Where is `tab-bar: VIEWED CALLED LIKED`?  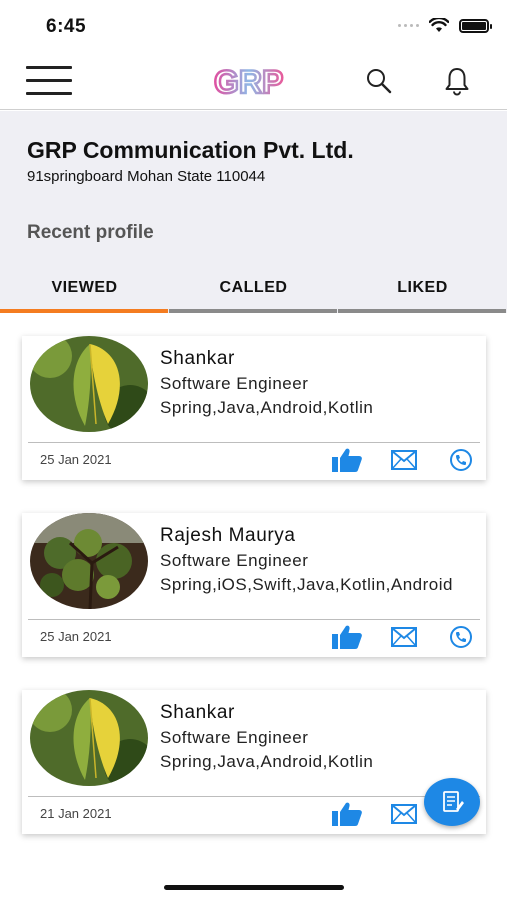 tab-bar: VIEWED CALLED LIKED is located at coordinates (253, 292).